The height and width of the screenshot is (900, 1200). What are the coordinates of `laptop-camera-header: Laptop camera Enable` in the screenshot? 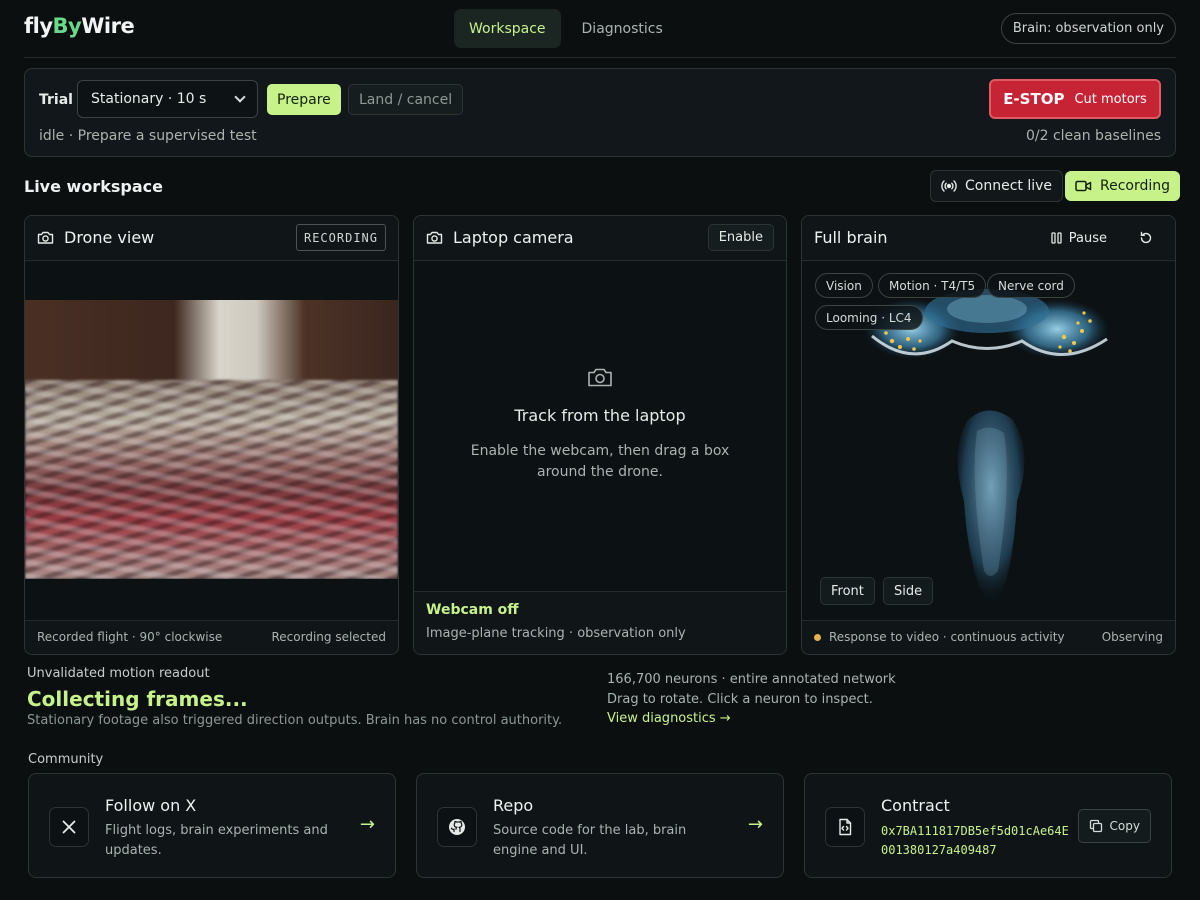 It's located at (600, 238).